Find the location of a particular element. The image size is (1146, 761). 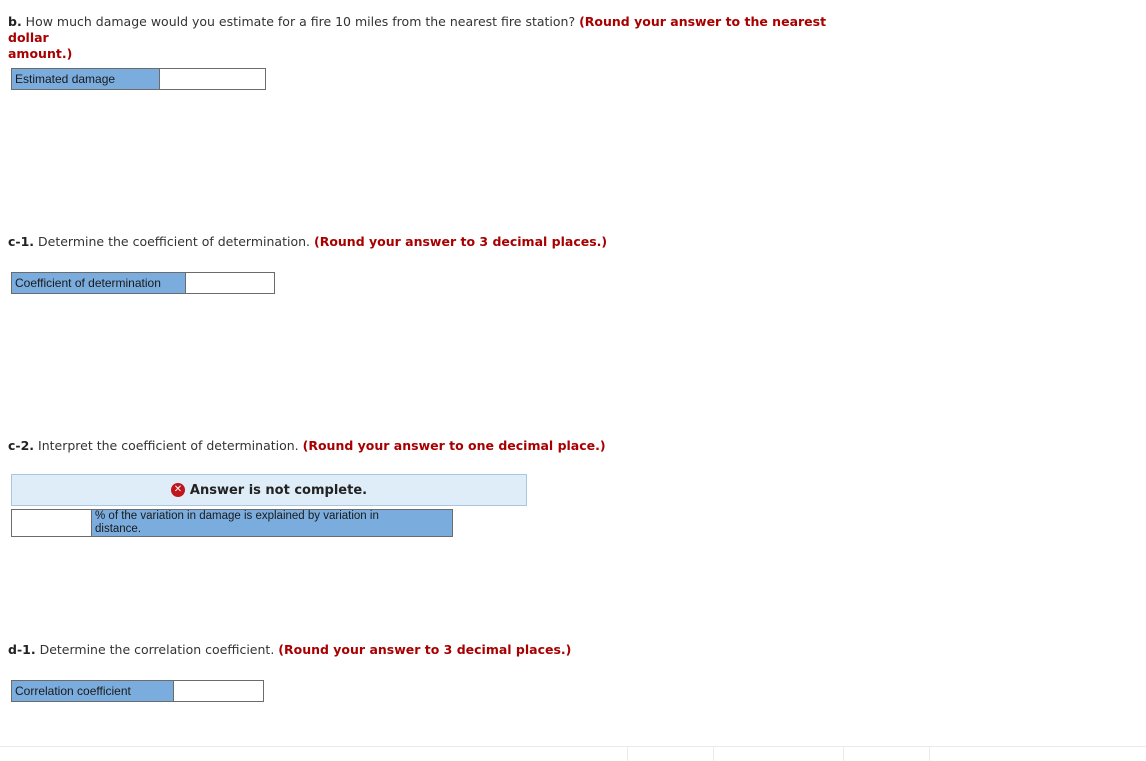

question-c1-number: c-1. is located at coordinates (21, 241).